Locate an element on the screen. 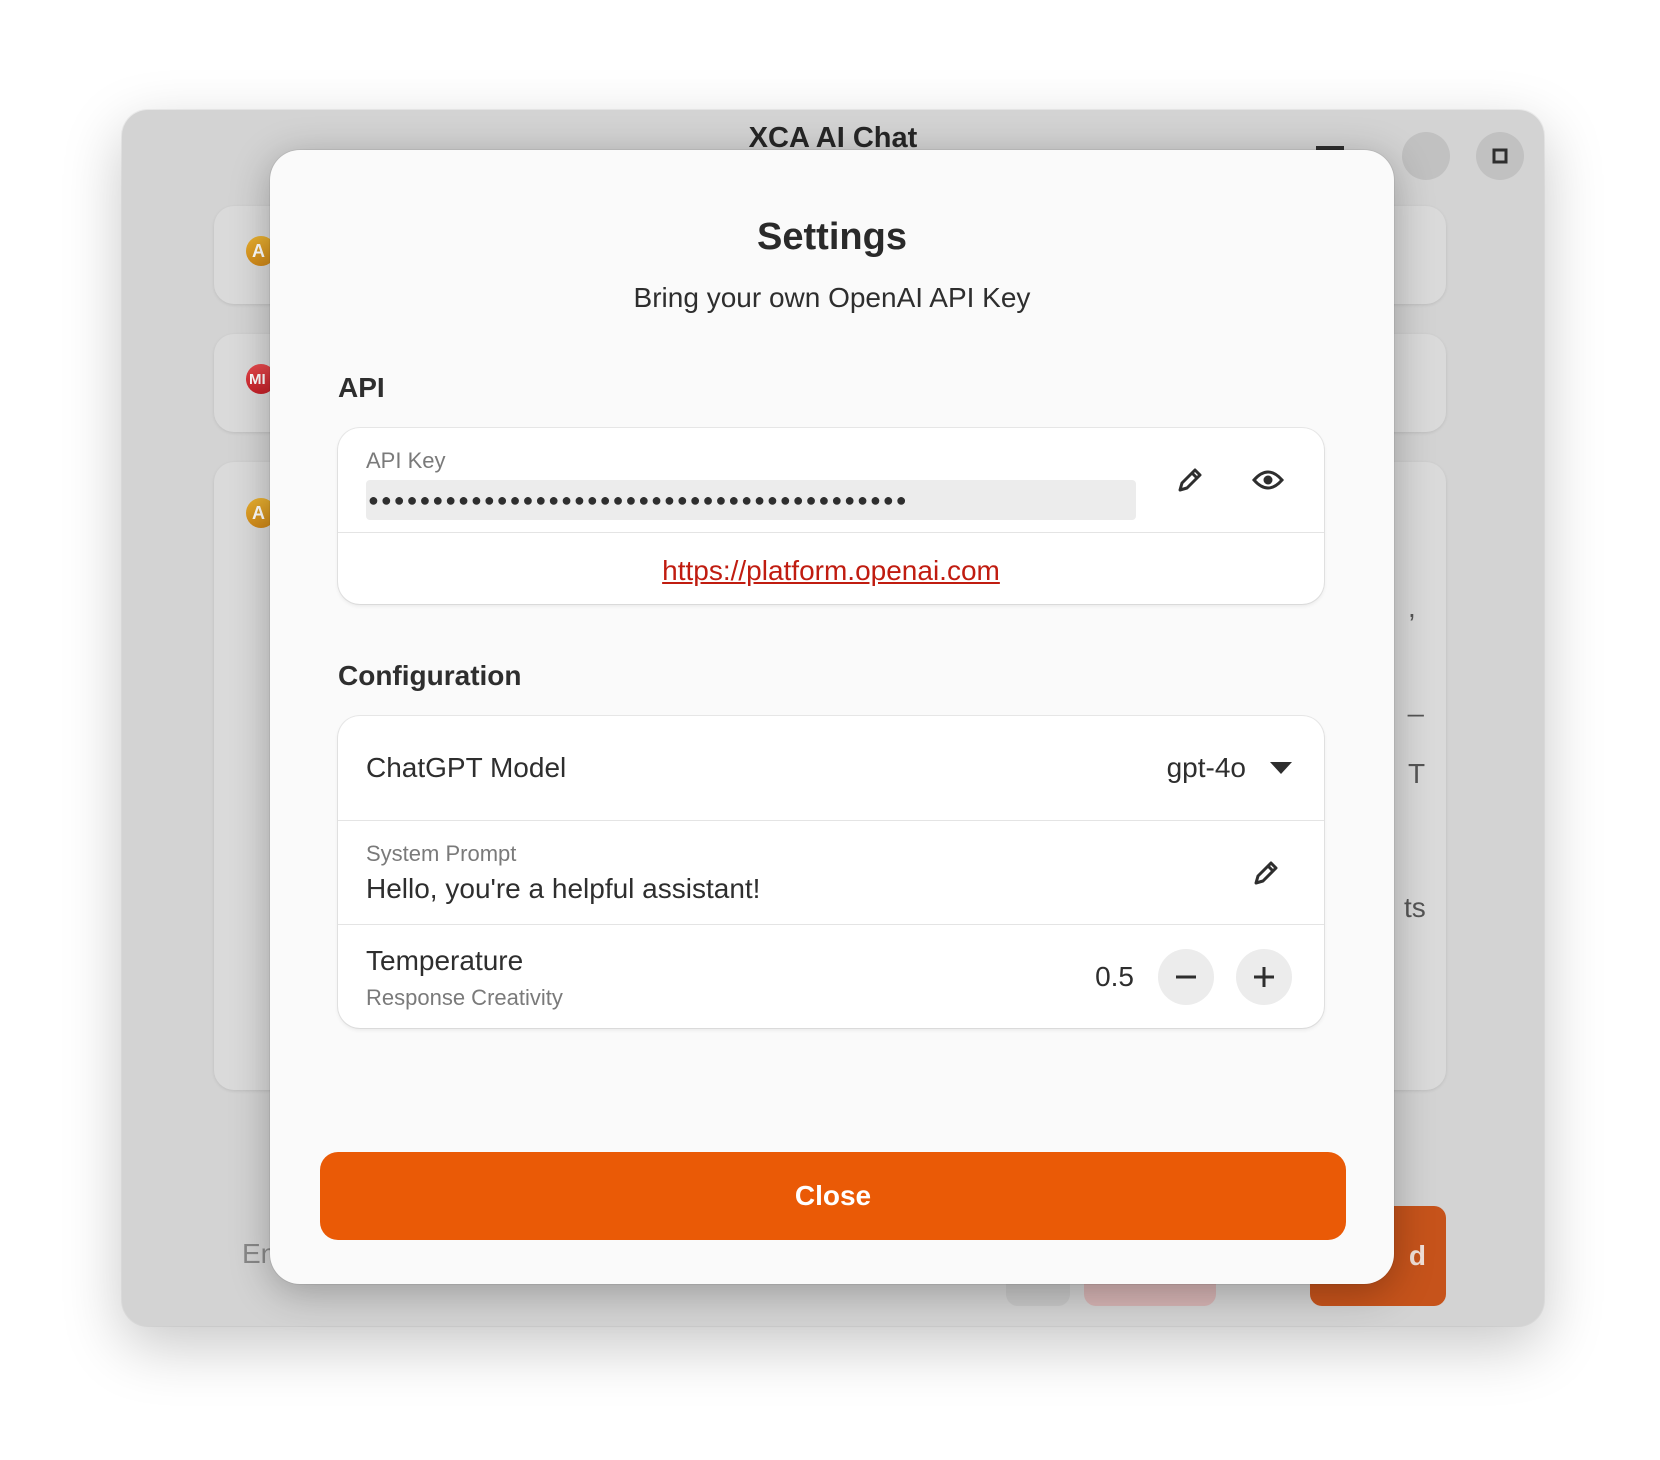  maximize-icon is located at coordinates (1500, 156).